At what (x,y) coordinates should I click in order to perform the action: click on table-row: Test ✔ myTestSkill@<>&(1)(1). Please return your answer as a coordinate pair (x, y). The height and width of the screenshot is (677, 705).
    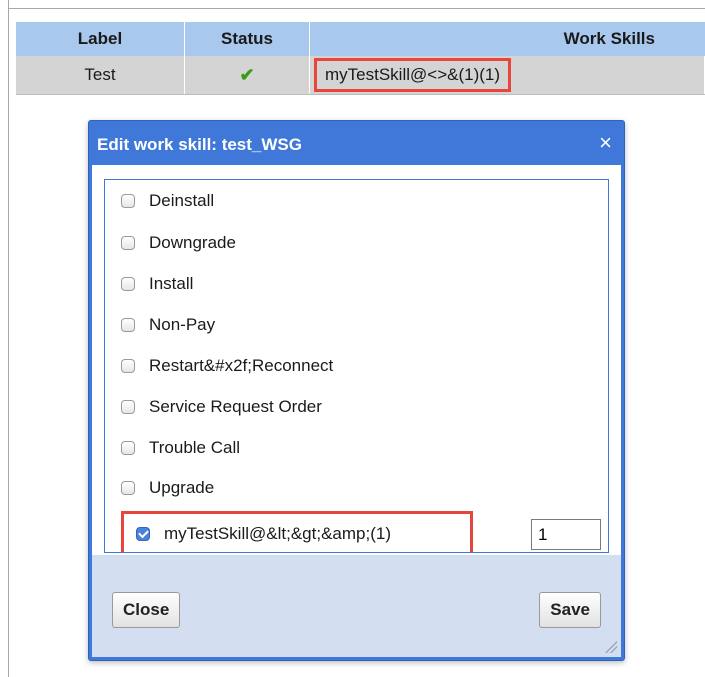
    Looking at the image, I should click on (360, 75).